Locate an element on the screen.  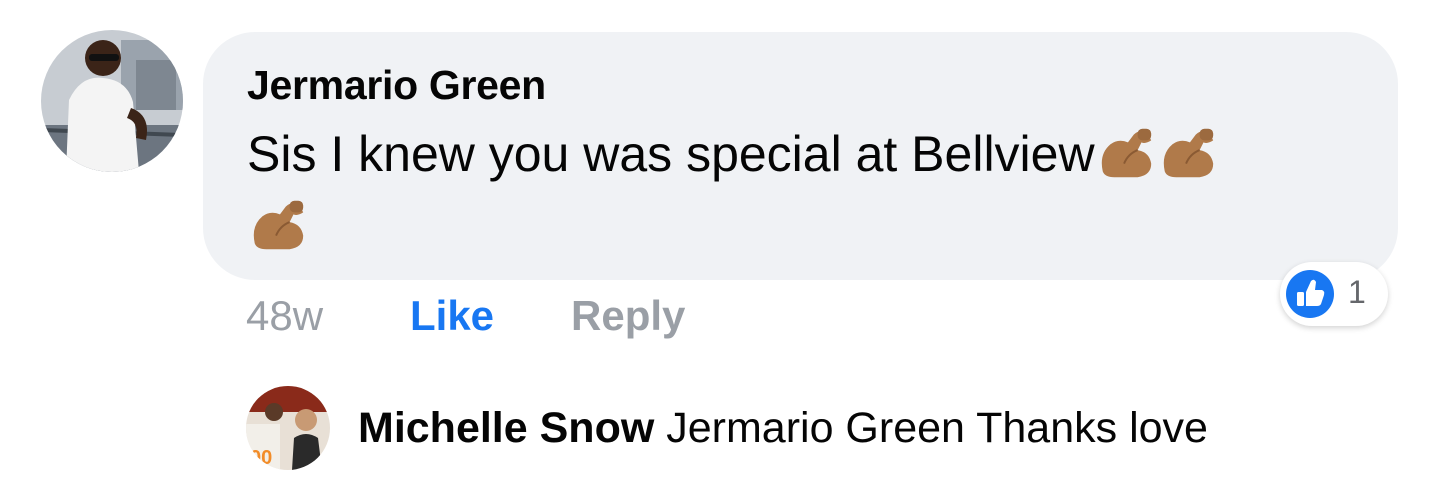
like-button: Like is located at coordinates (452, 316).